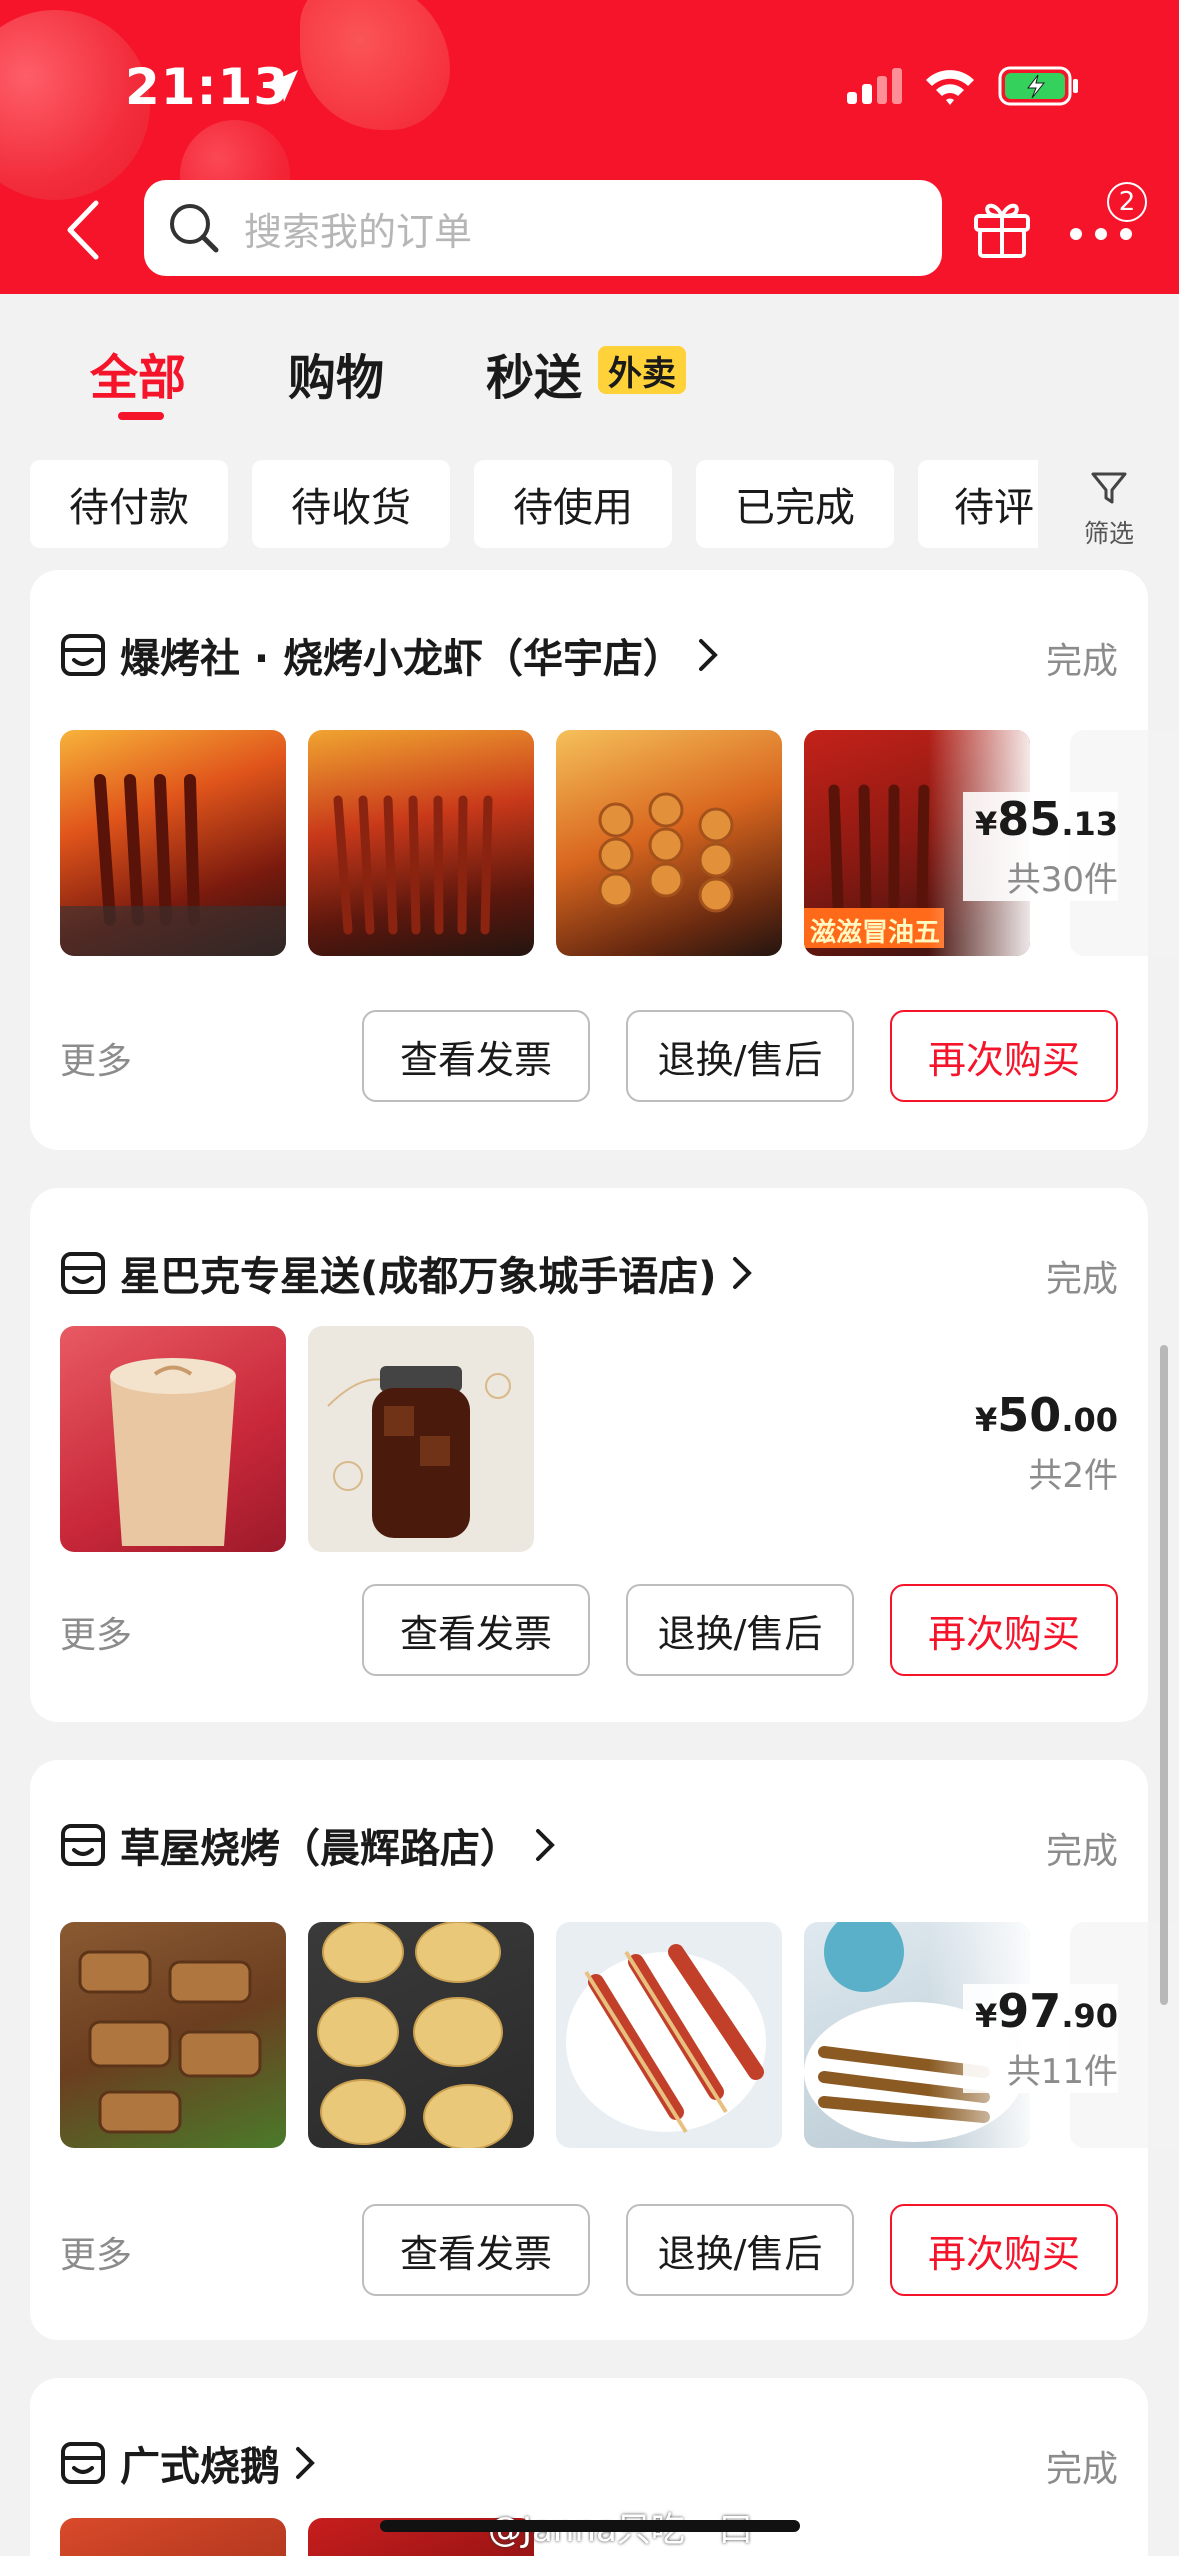 The width and height of the screenshot is (1179, 2556). What do you see at coordinates (336, 373) in the screenshot?
I see `tab-shopping: 购物` at bounding box center [336, 373].